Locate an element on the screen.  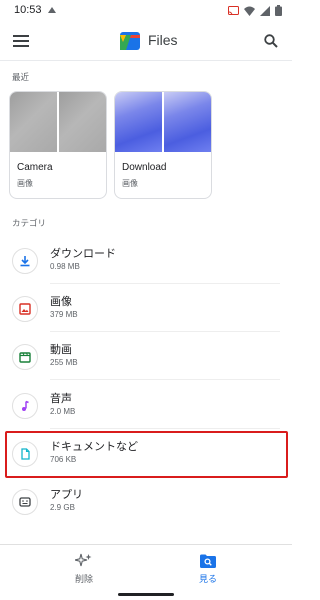
search-icon is located at coordinates (271, 41).